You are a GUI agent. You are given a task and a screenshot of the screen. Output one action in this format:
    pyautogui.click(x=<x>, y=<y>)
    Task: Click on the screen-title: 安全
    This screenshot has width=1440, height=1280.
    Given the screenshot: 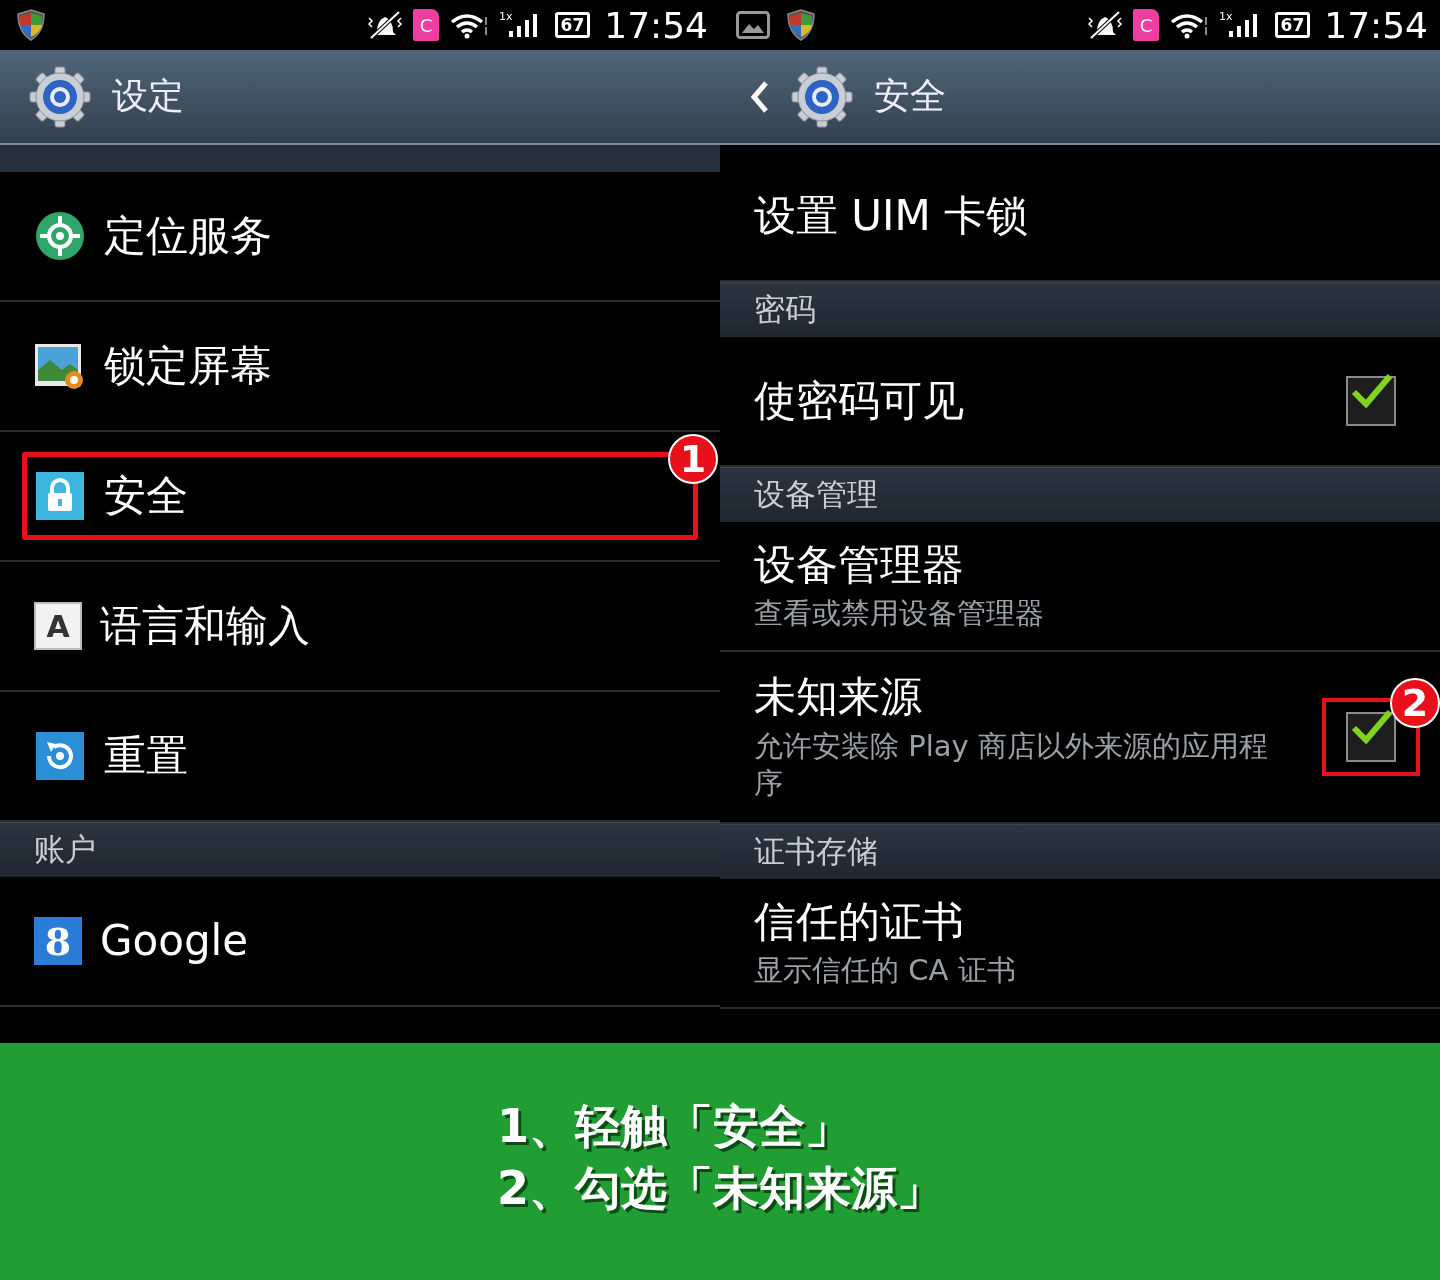 What is the action you would take?
    pyautogui.click(x=910, y=96)
    